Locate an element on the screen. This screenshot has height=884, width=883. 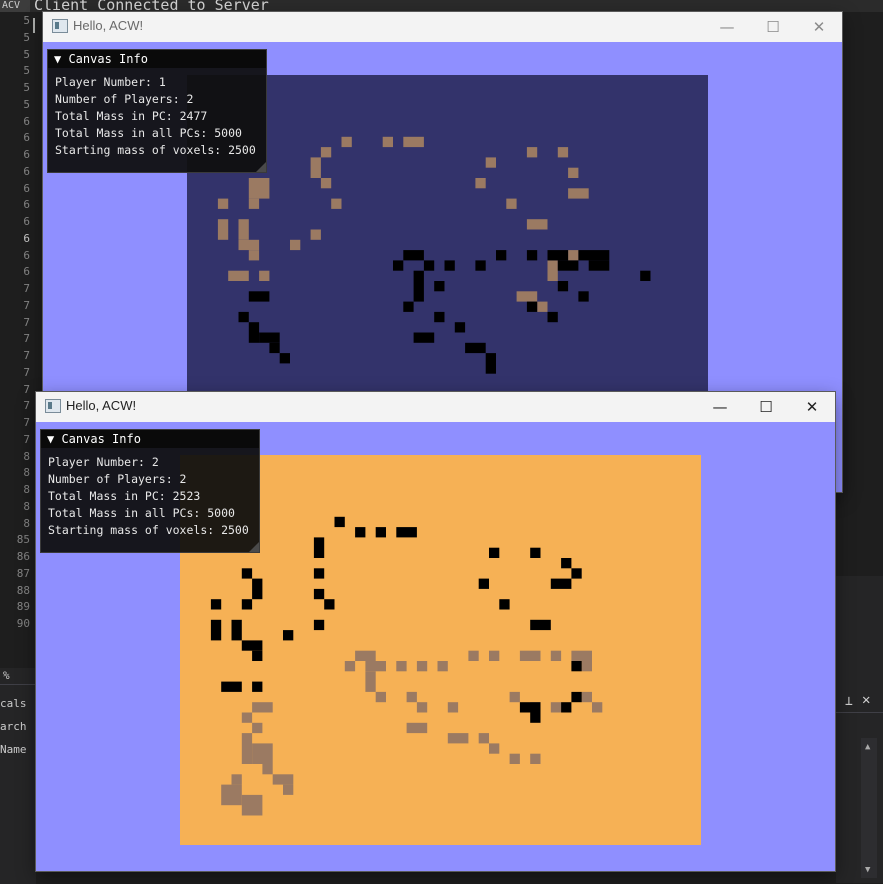
app-icon is located at coordinates (53, 406).